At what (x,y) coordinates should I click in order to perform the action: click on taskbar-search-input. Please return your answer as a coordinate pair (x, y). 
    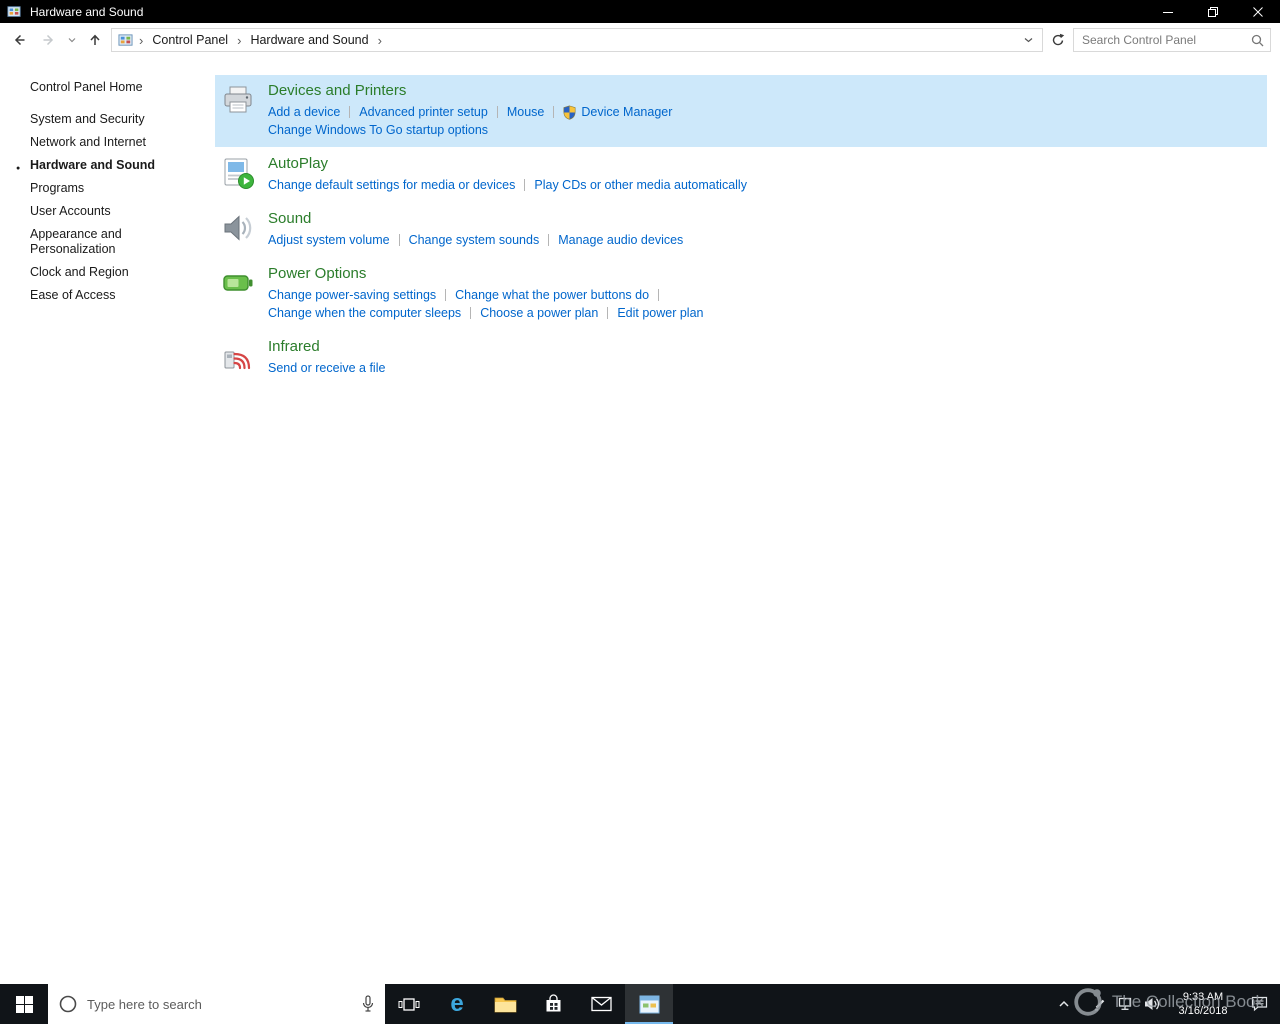
    Looking at the image, I should click on (219, 1004).